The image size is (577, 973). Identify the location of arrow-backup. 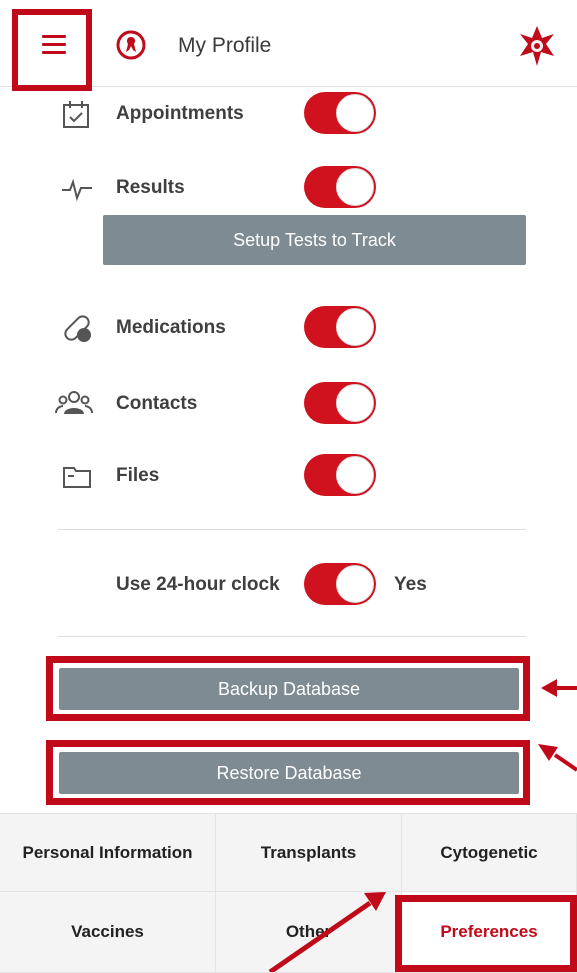
(559, 688).